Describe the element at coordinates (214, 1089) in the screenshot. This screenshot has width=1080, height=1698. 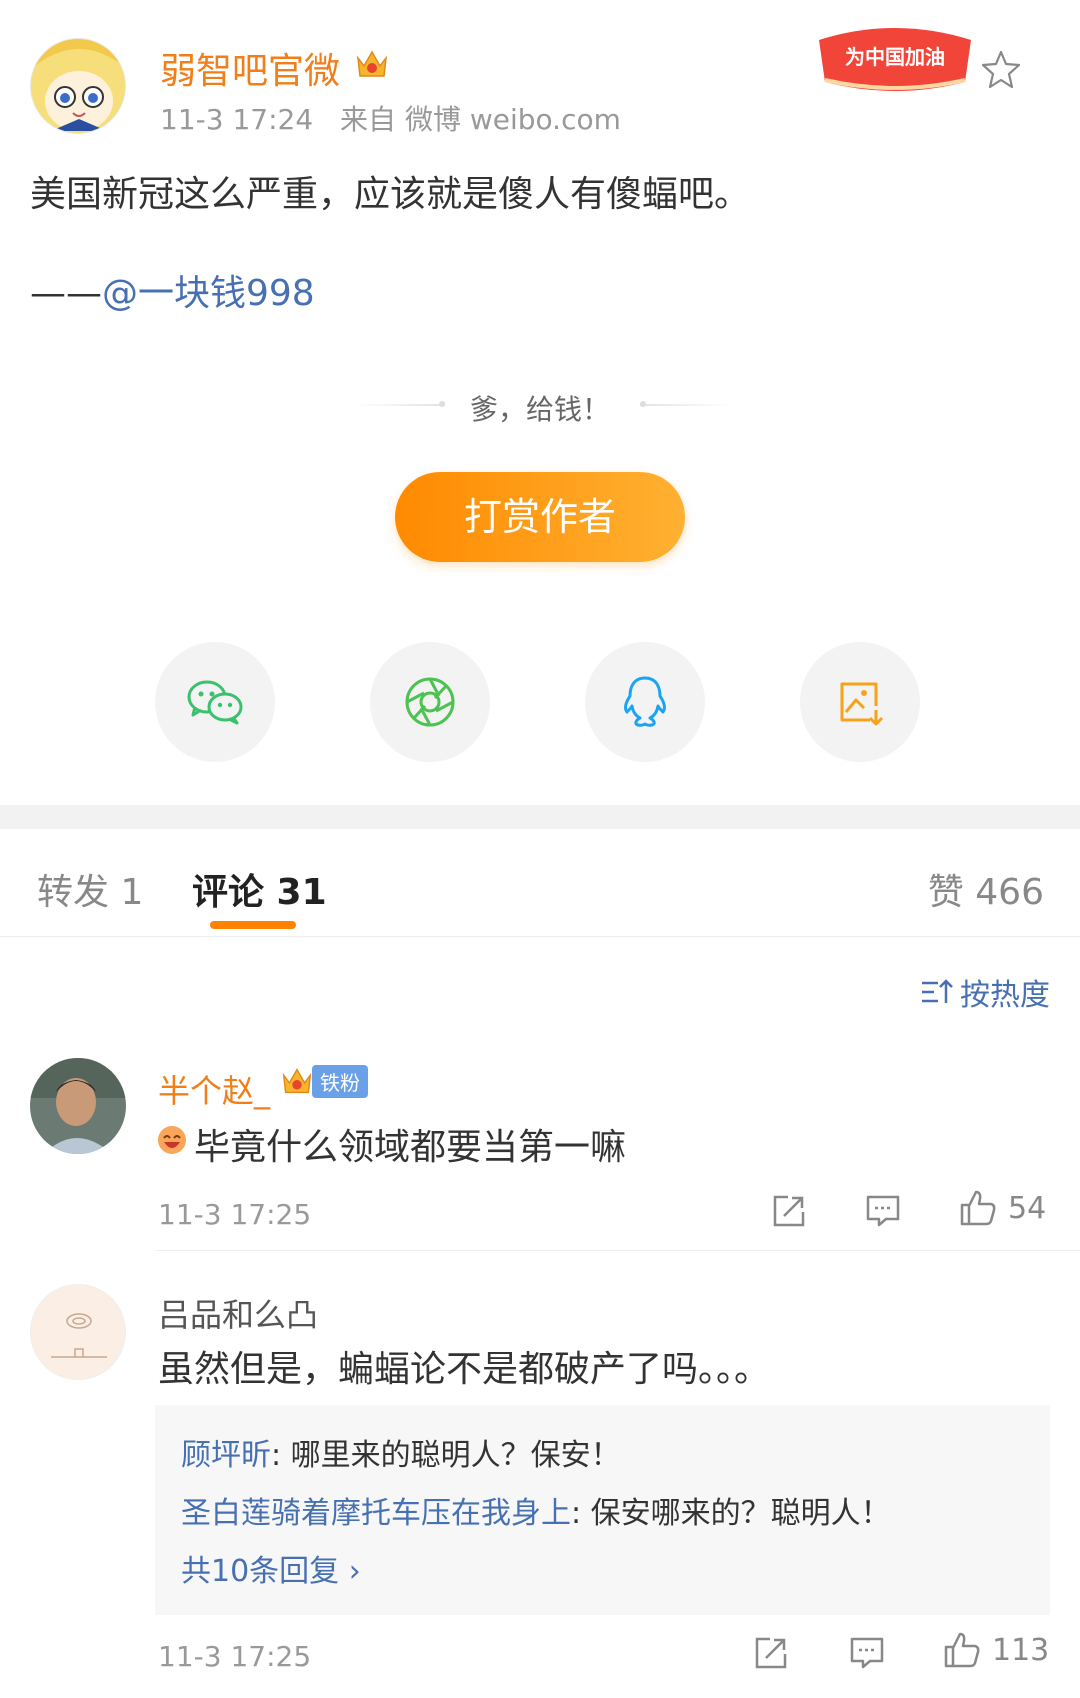
I see `comment-username: 半个赵_` at that location.